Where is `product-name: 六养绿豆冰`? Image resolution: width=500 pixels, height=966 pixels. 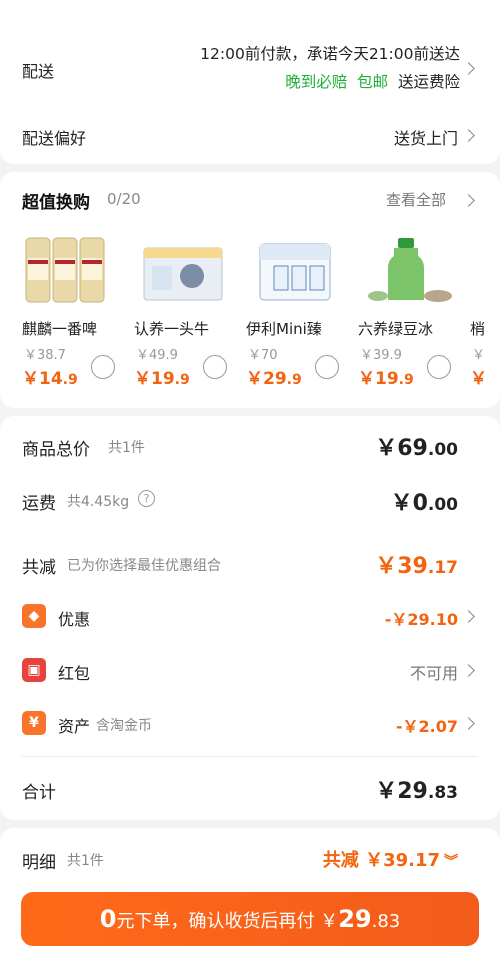
product-name: 六养绿豆冰 is located at coordinates (396, 329).